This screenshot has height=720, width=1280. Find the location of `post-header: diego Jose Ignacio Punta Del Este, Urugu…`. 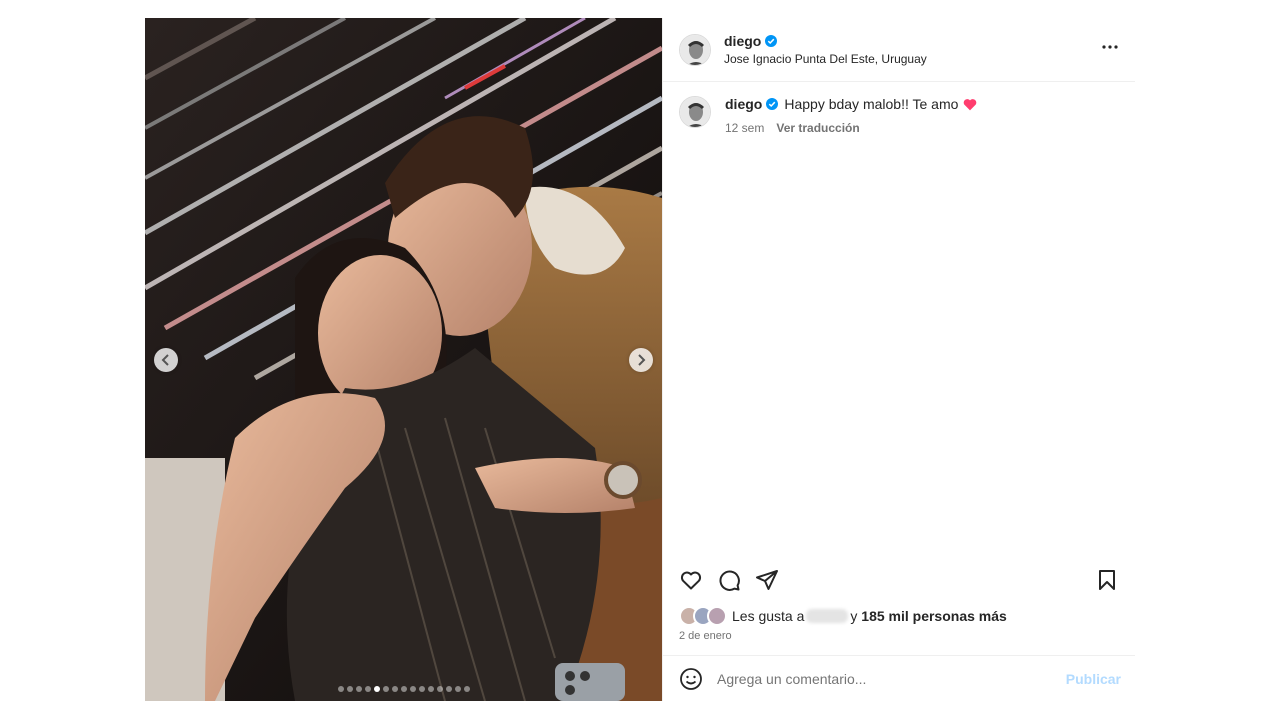

post-header: diego Jose Ignacio Punta Del Este, Urugu… is located at coordinates (899, 50).